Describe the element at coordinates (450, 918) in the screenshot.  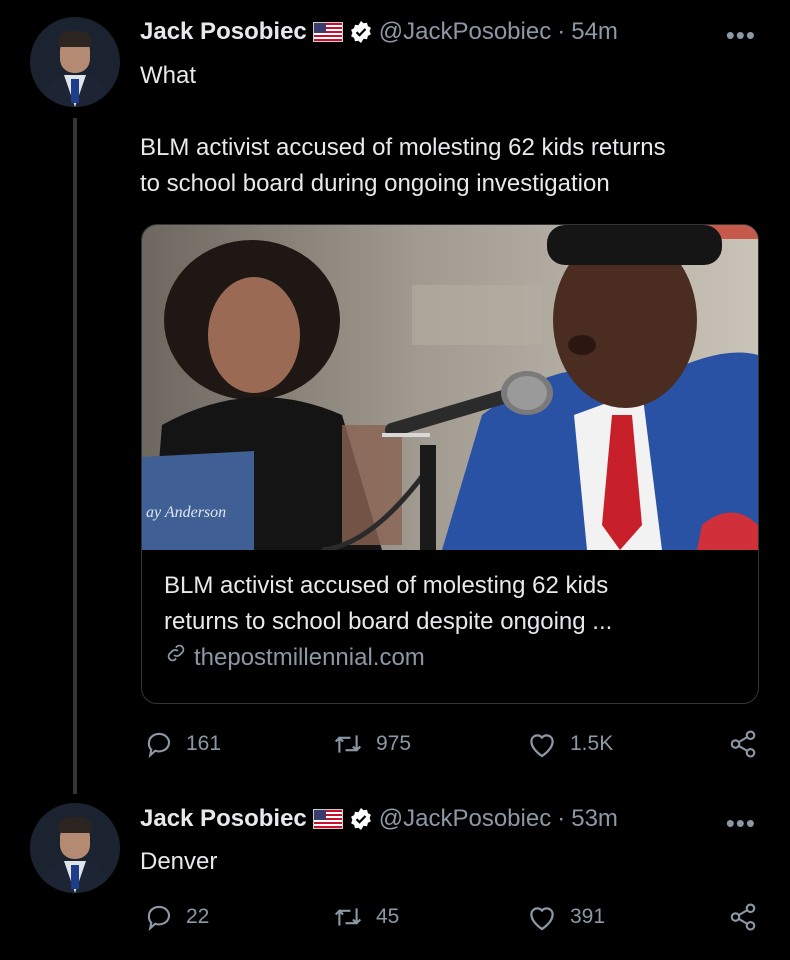
I see `tweet-actions: 22 45 391` at that location.